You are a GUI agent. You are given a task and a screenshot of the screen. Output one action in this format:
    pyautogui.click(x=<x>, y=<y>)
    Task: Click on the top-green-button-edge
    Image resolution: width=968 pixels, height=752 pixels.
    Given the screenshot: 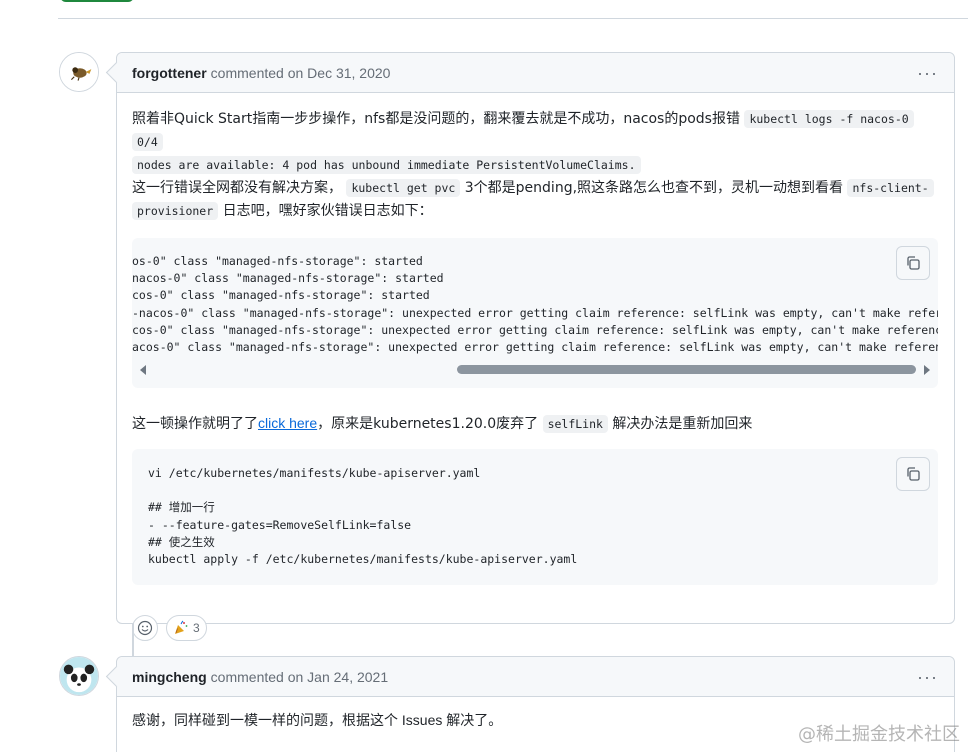 What is the action you would take?
    pyautogui.click(x=97, y=1)
    